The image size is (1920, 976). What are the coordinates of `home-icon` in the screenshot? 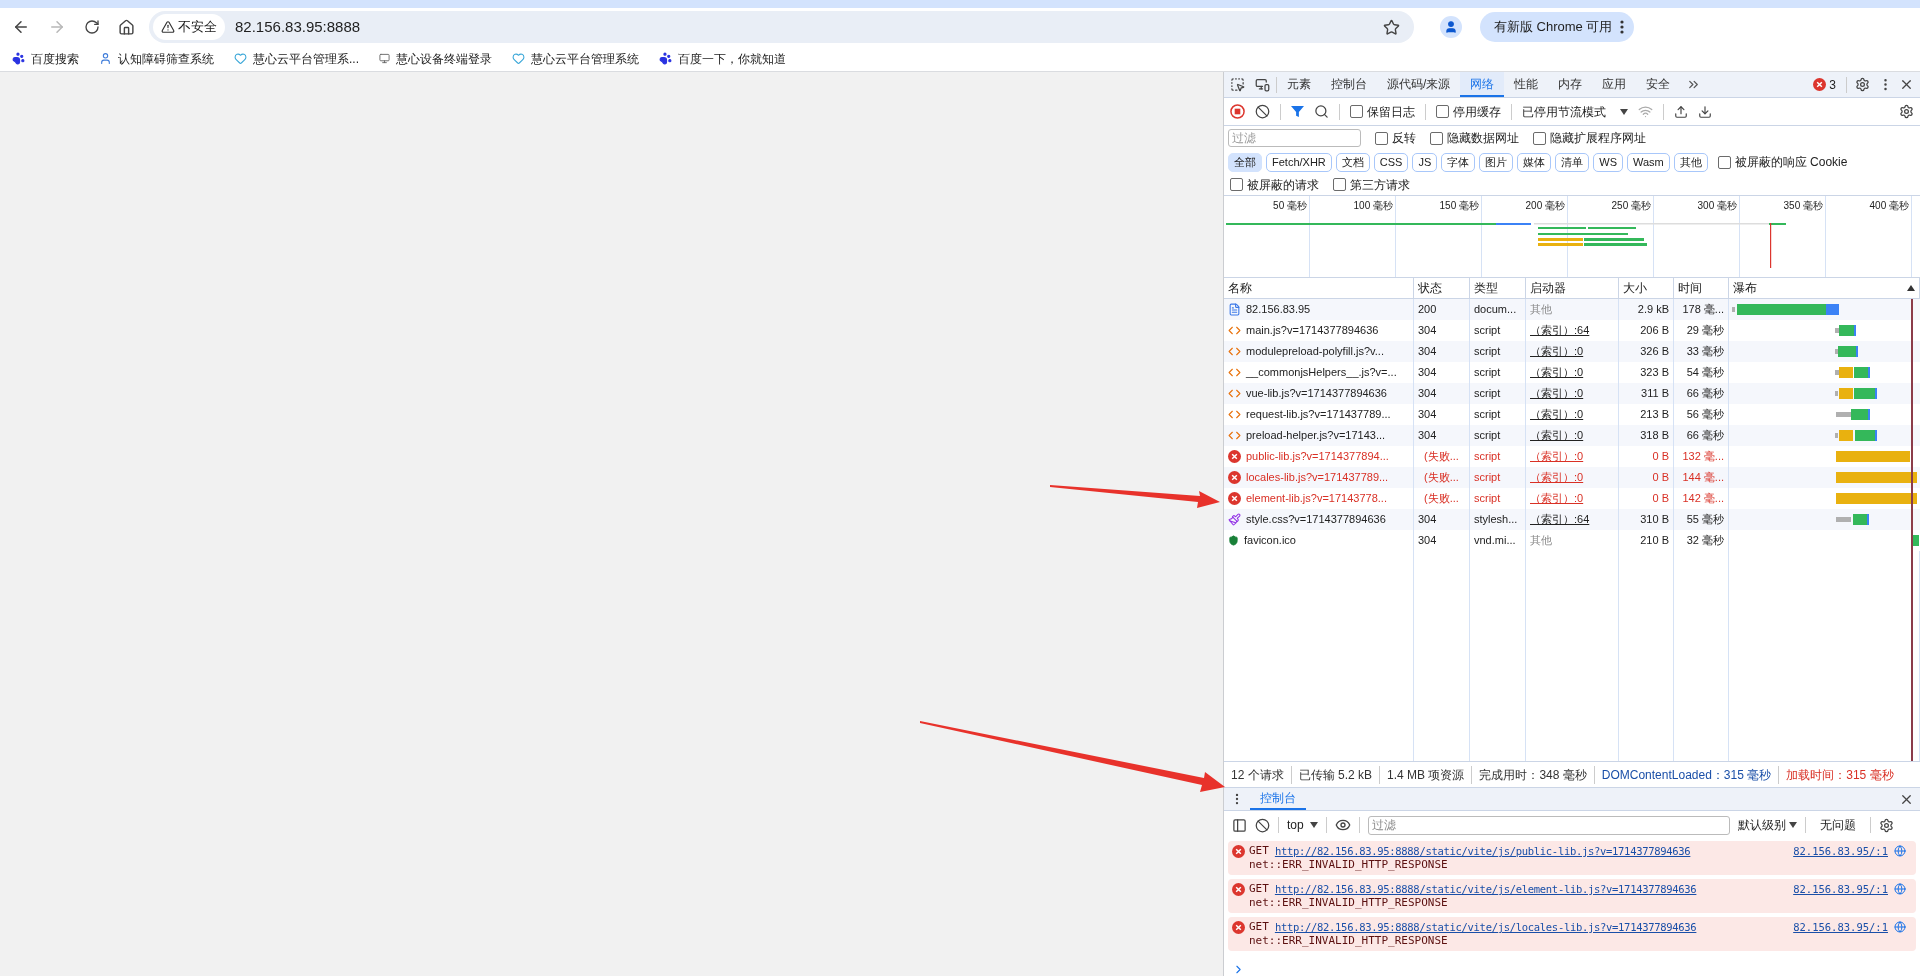 It's located at (126, 27).